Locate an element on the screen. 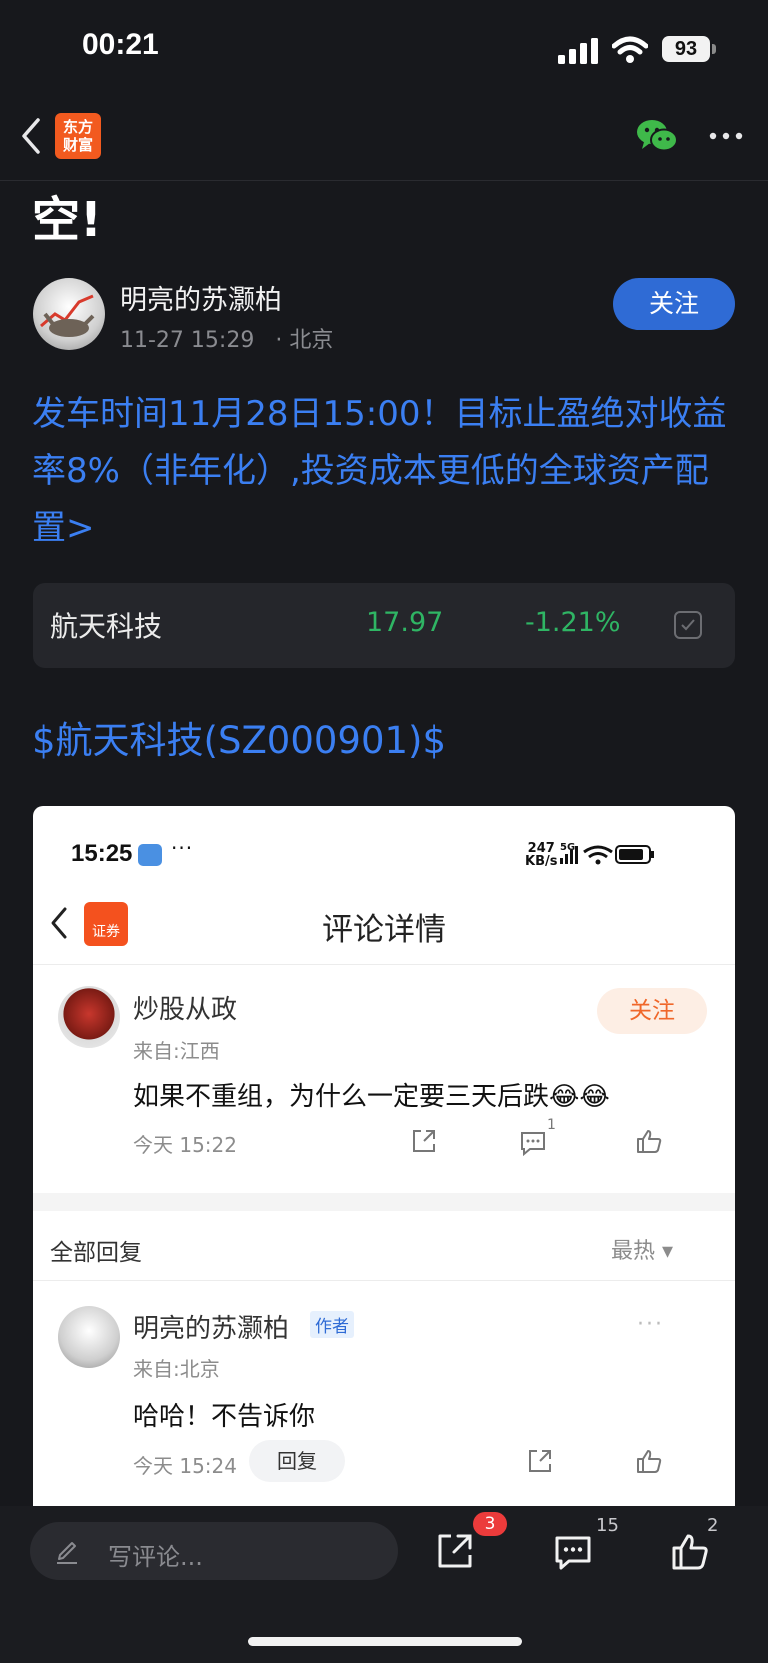  author-avatar is located at coordinates (69, 314).